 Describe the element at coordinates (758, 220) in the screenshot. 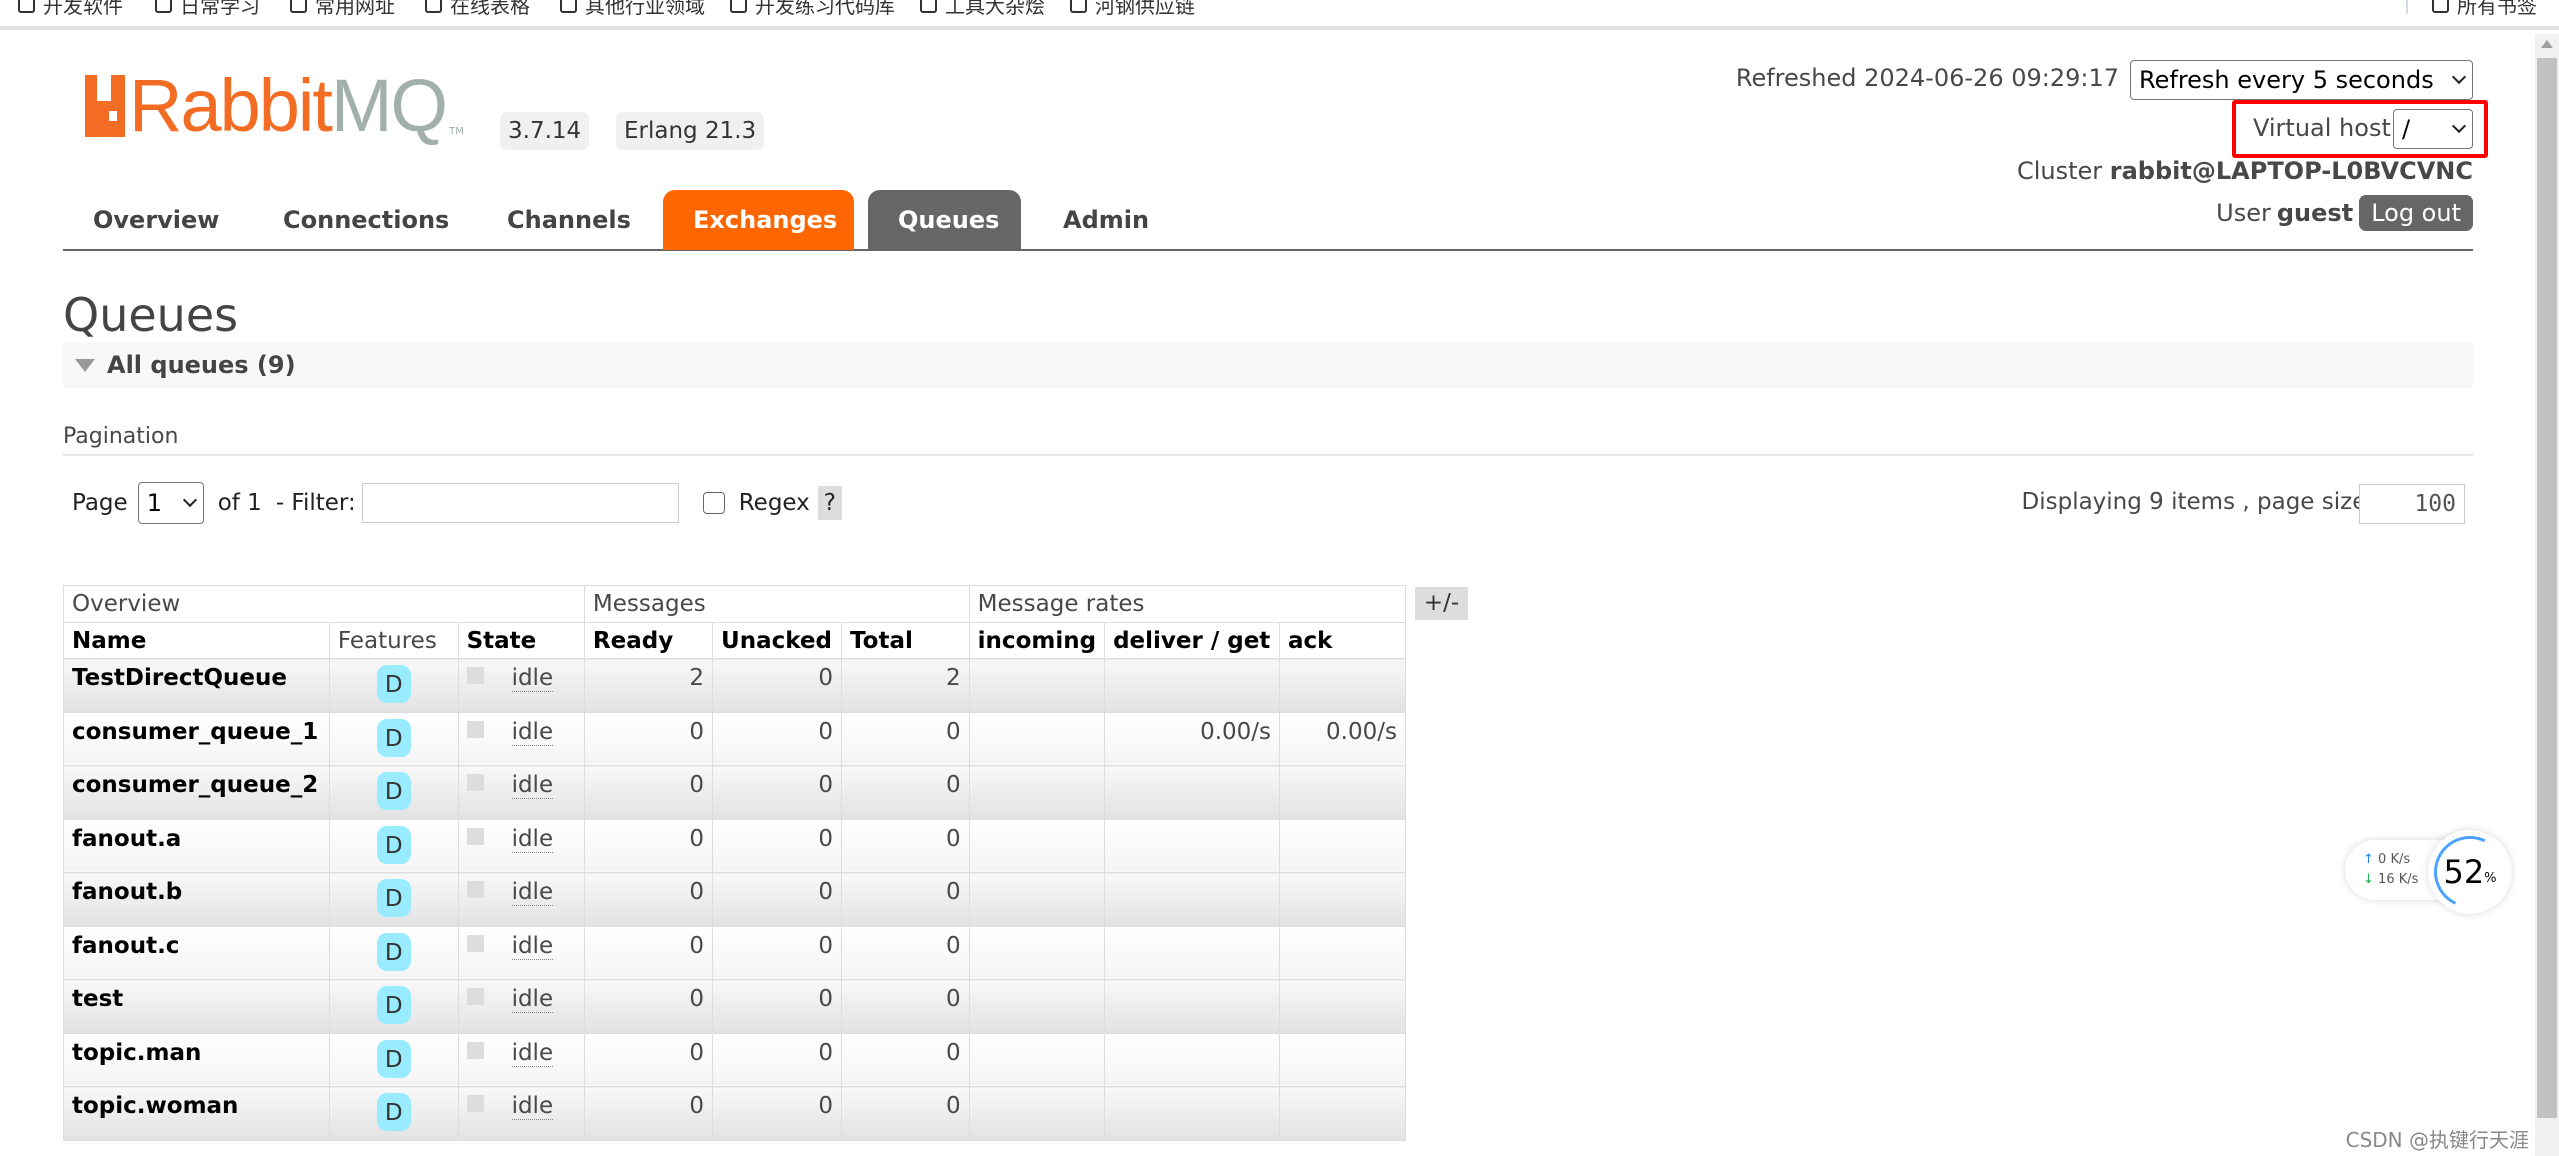

I see `tab-exchanges: Exchanges` at that location.